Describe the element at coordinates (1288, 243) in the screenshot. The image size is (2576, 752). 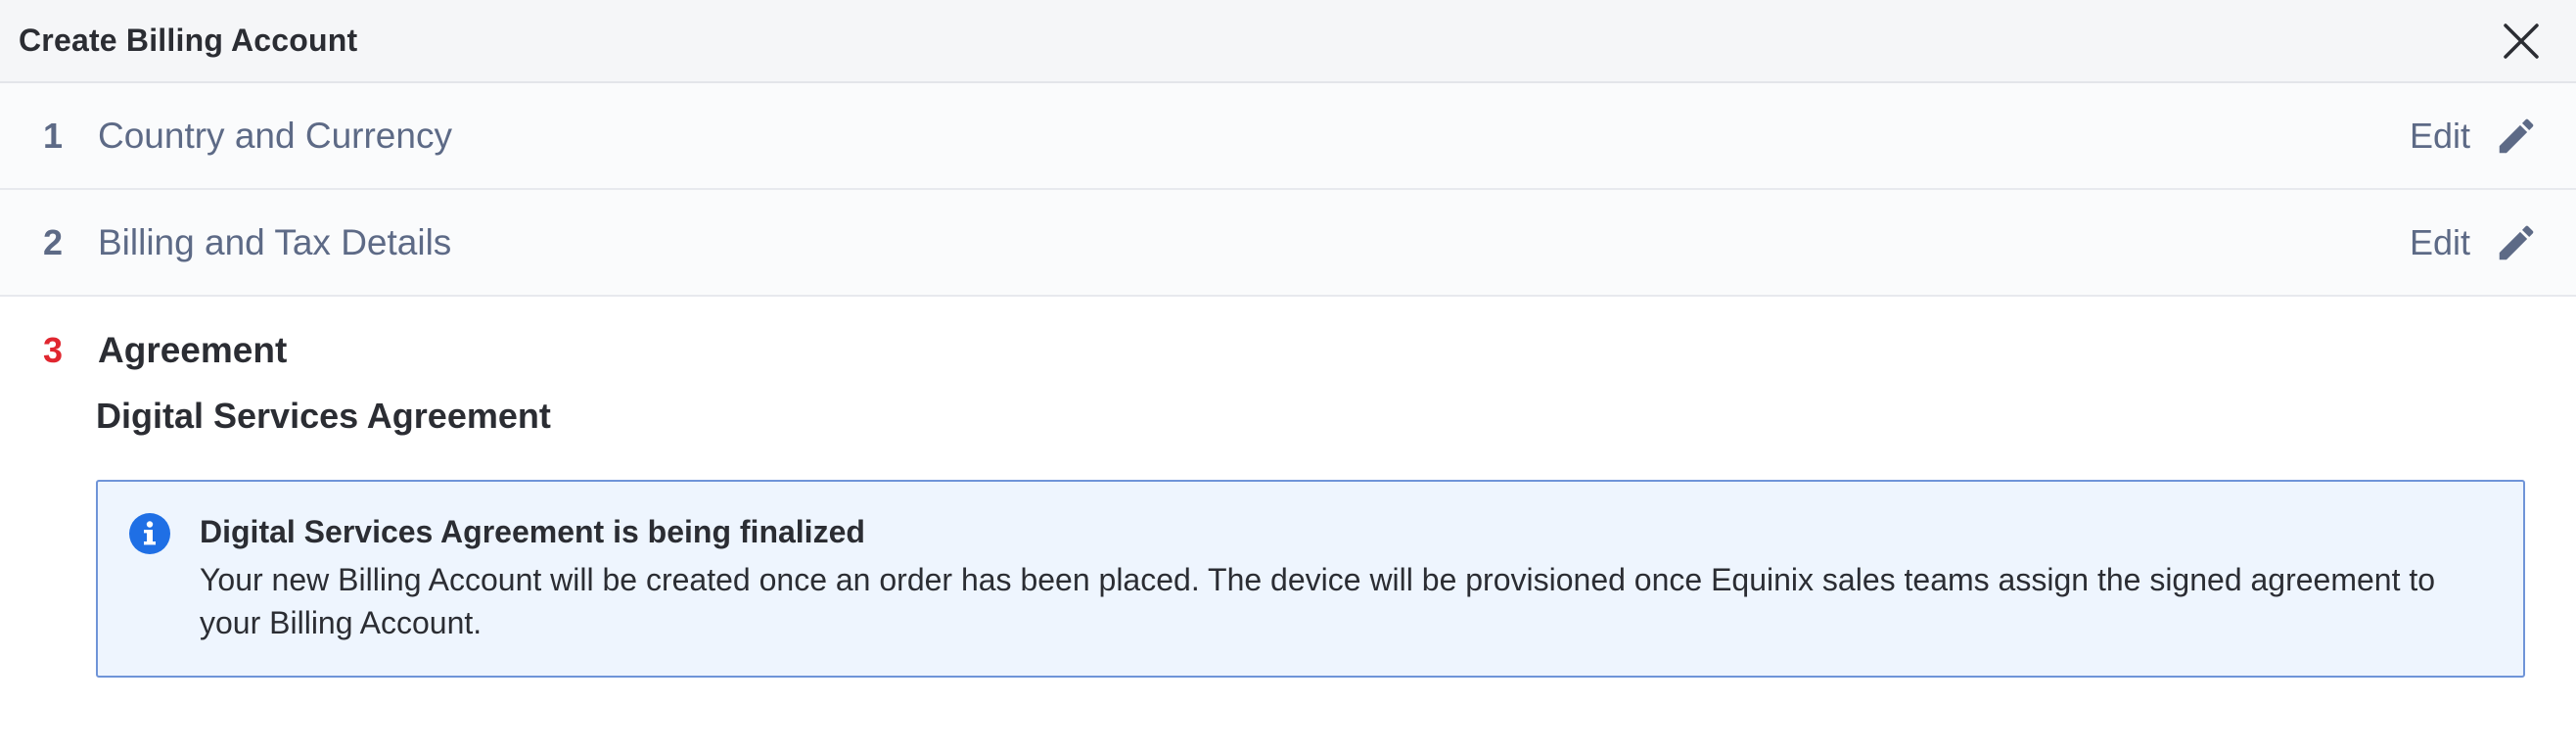
I see `step-billing-and-tax-details: 2 Billing and Tax Details Edit` at that location.